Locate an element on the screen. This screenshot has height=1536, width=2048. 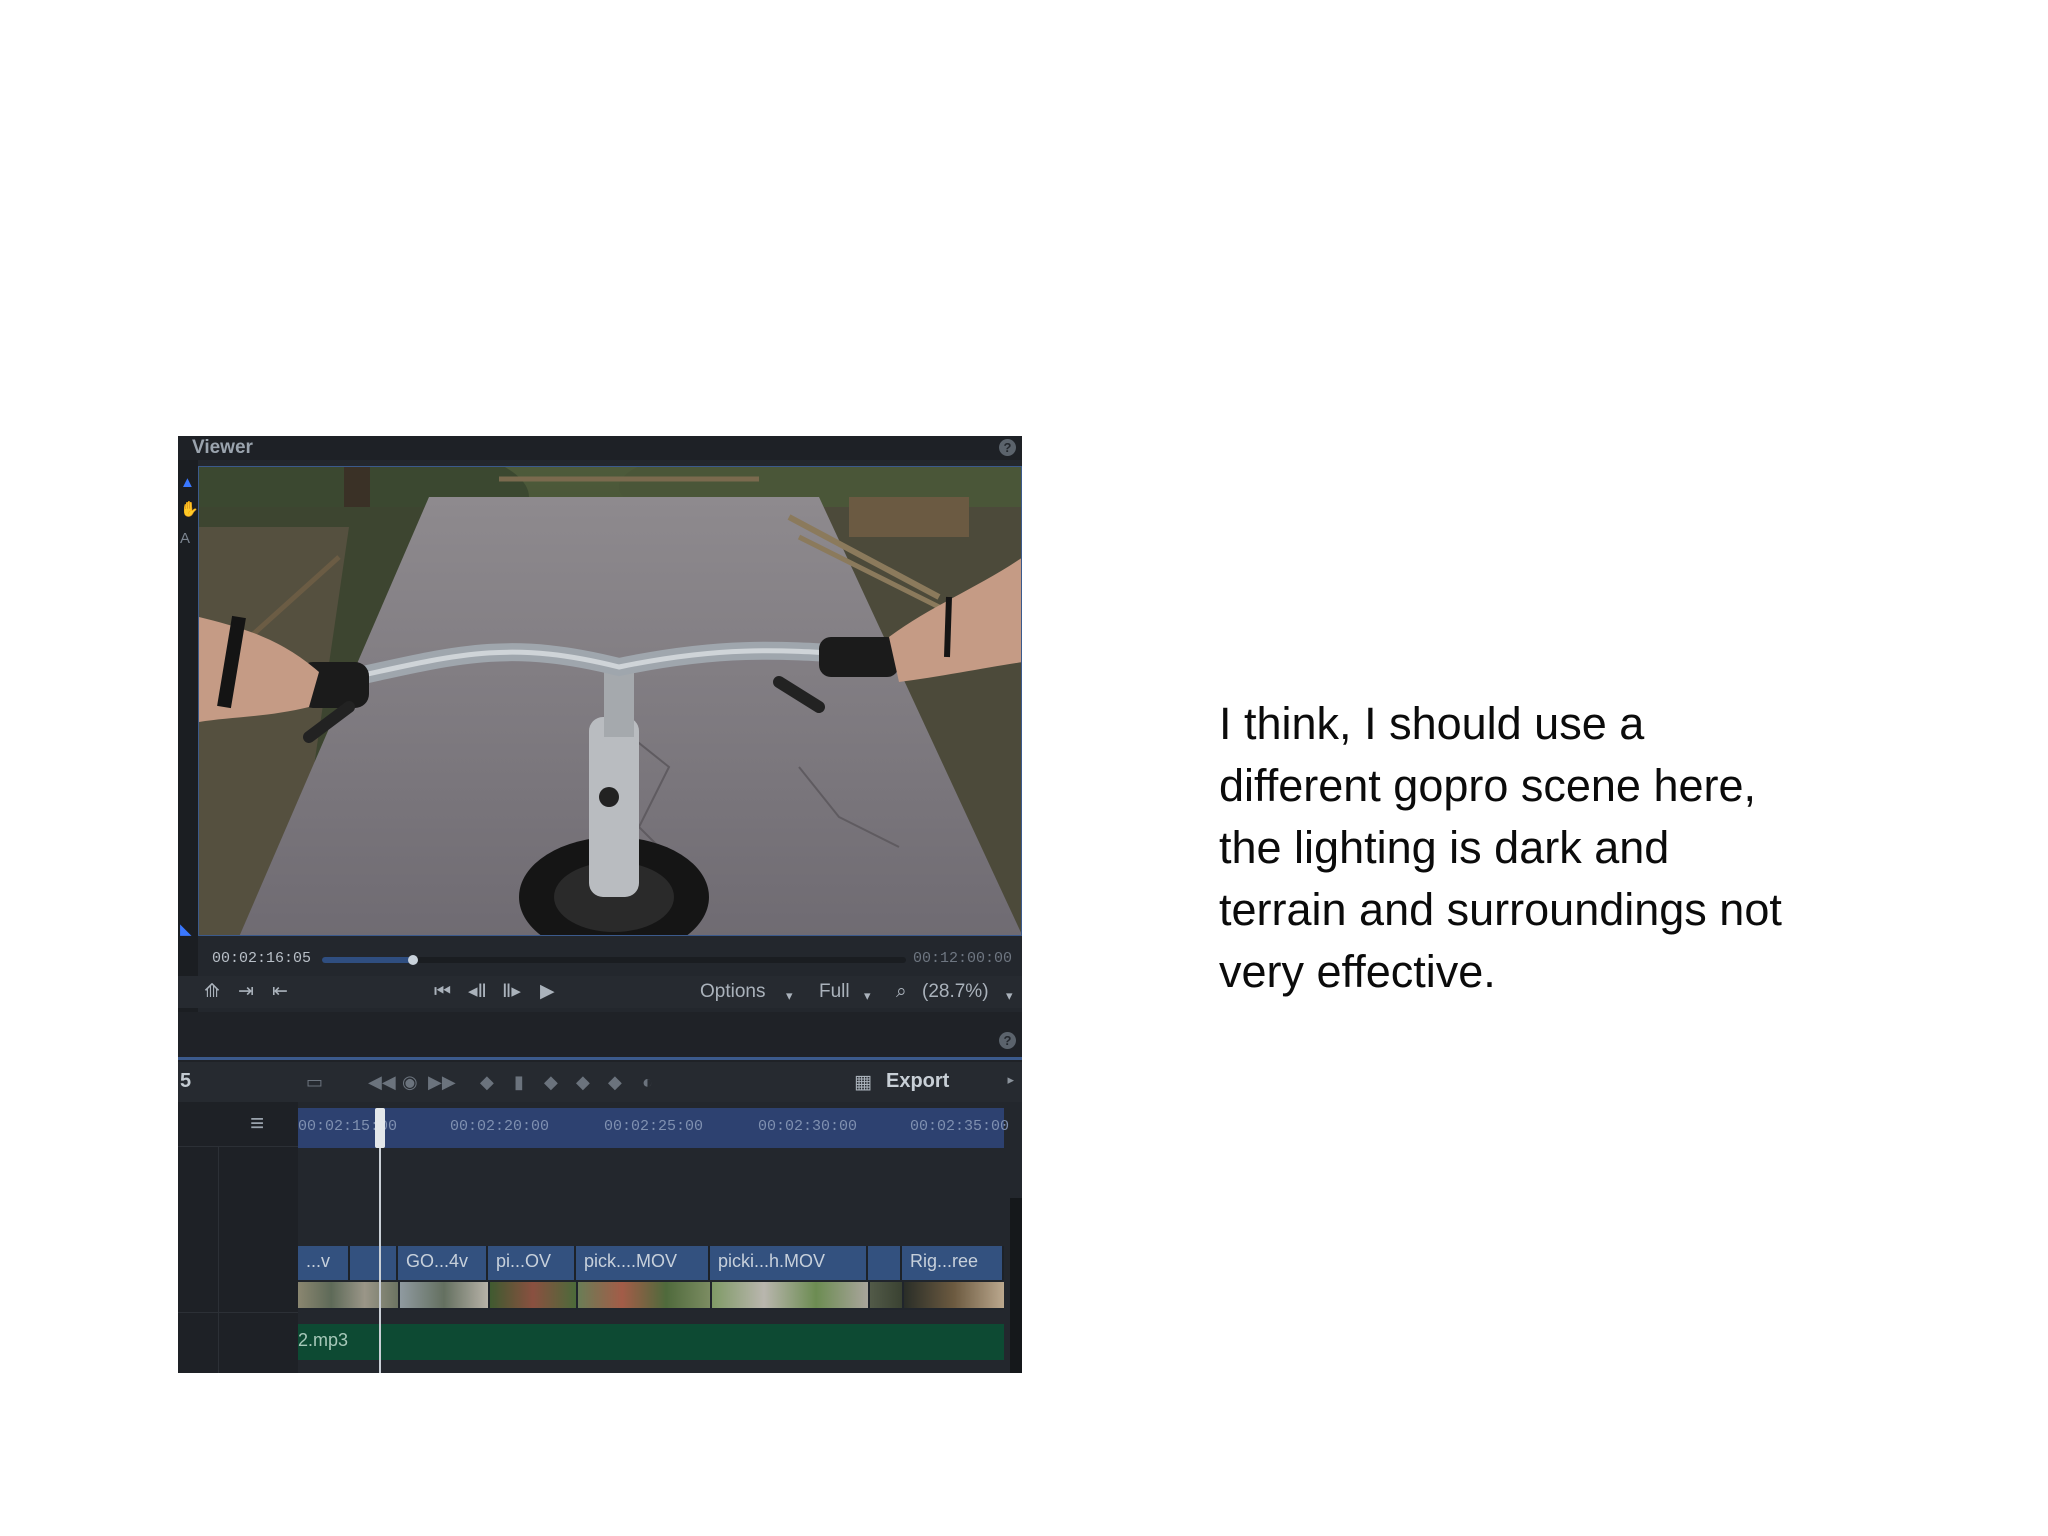
video-clip: pi...OV is located at coordinates (532, 1263).